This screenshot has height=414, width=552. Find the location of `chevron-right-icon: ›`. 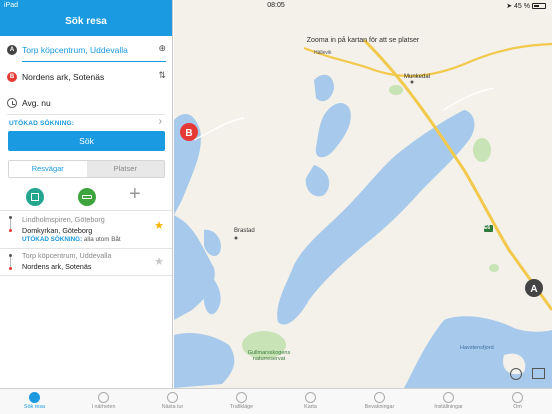

chevron-right-icon: › is located at coordinates (160, 121).